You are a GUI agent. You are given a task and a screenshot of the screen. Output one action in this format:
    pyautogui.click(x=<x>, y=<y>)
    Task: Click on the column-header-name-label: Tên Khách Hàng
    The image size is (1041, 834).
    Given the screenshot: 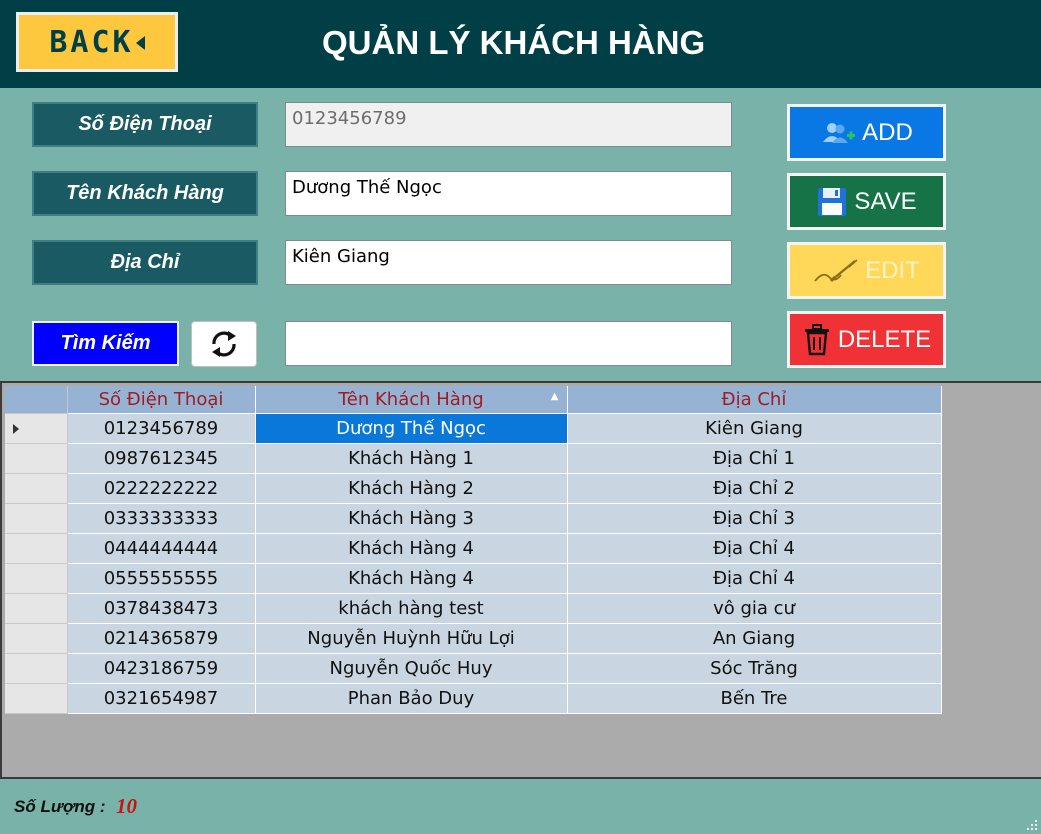 What is the action you would take?
    pyautogui.click(x=411, y=399)
    